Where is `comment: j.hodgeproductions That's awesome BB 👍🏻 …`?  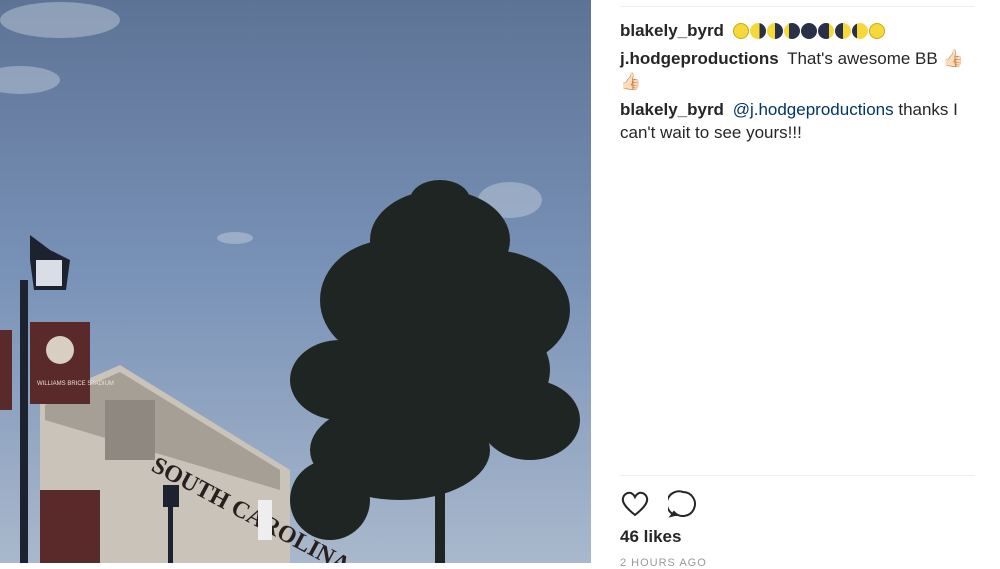 comment: j.hodgeproductions That's awesome BB 👍🏻 … is located at coordinates (800, 70).